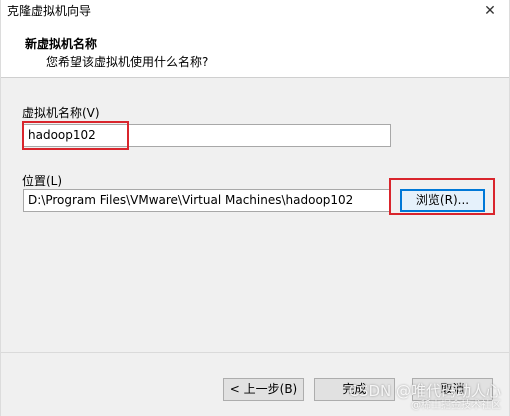 This screenshot has height=416, width=510. I want to click on page-title: 新虚拟机名称, so click(61, 44).